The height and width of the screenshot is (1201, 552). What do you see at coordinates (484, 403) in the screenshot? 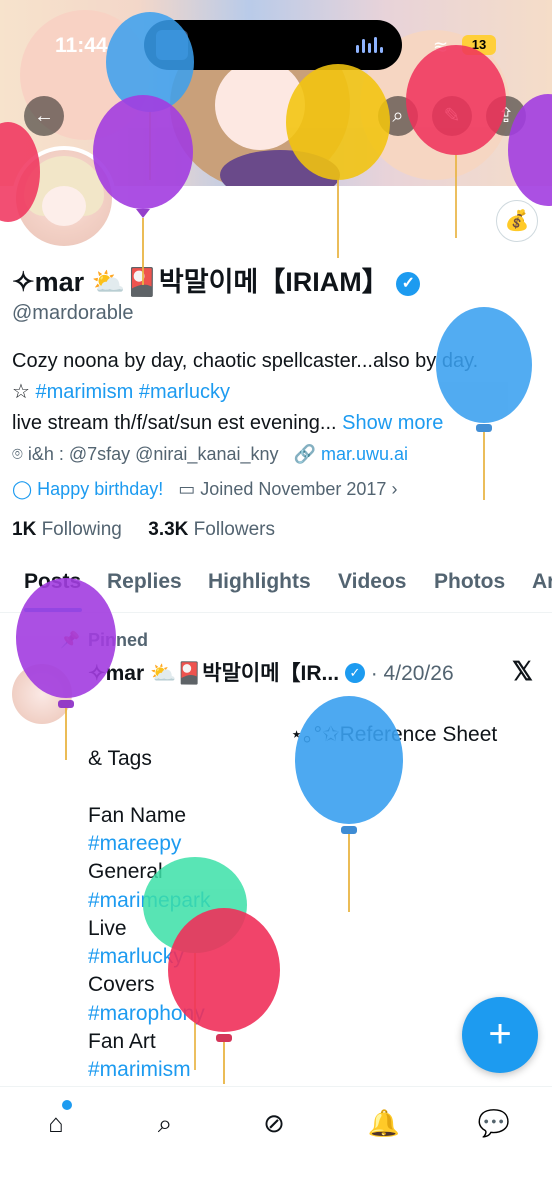
I see `balloon-blue-right` at bounding box center [484, 403].